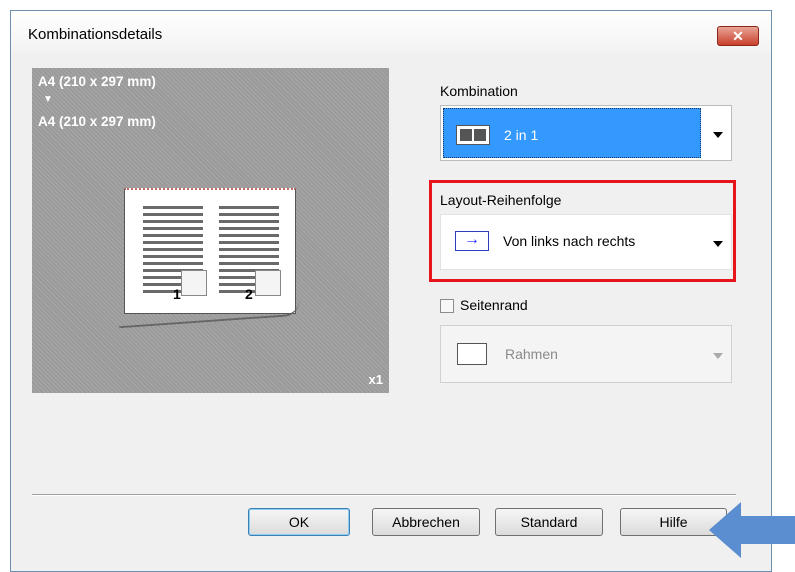 Image resolution: width=795 pixels, height=572 pixels. What do you see at coordinates (501, 200) in the screenshot?
I see `layout-order-label: Layout-Reihenfolge` at bounding box center [501, 200].